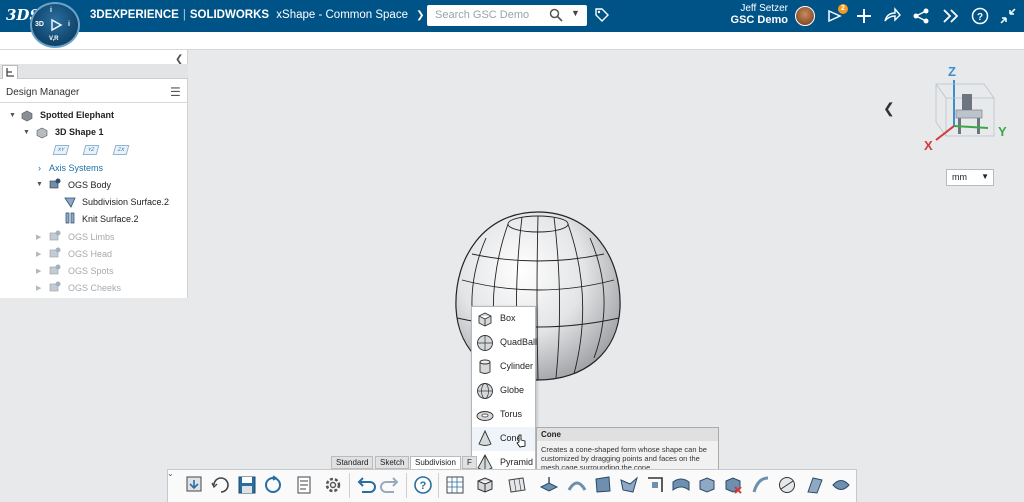 The width and height of the screenshot is (1024, 502). I want to click on primitive-box-icon, so click(485, 485).